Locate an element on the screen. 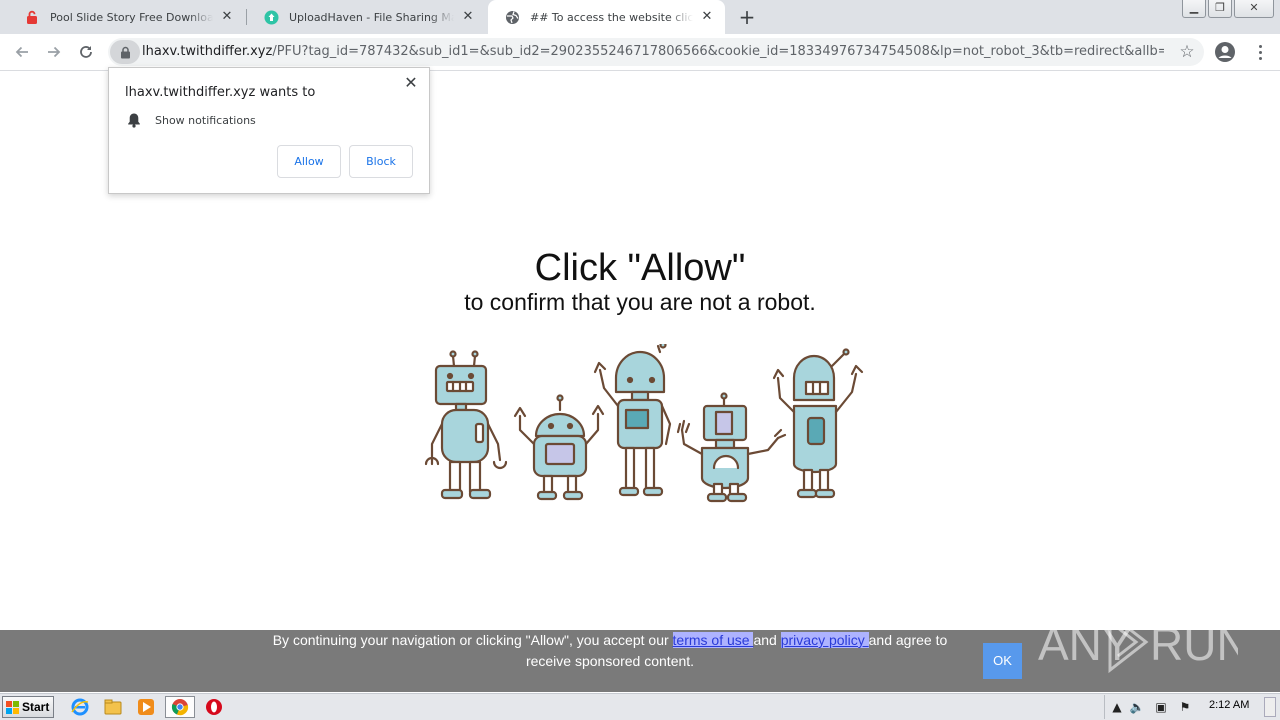 The image size is (1280, 720). uploadhaven-icon is located at coordinates (271, 17).